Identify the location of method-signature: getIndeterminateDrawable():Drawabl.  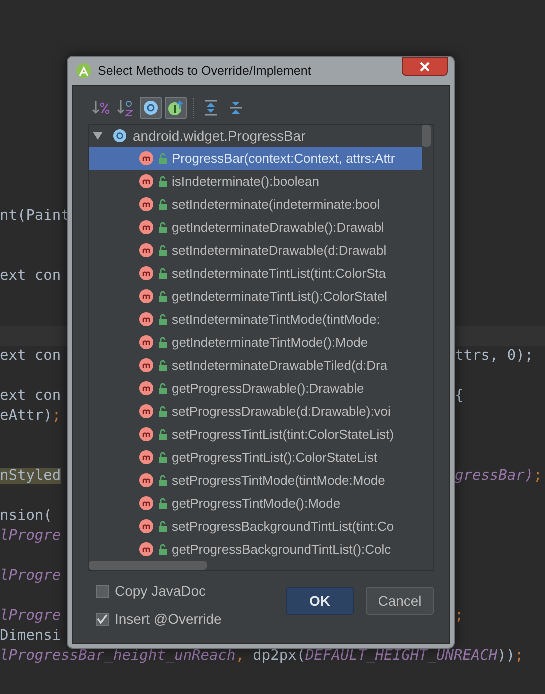
(278, 227).